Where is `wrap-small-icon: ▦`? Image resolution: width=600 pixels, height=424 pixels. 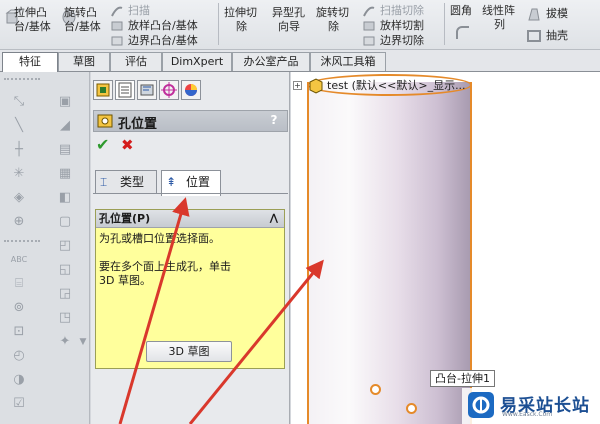
wrap-small-icon: ▦ is located at coordinates (65, 174).